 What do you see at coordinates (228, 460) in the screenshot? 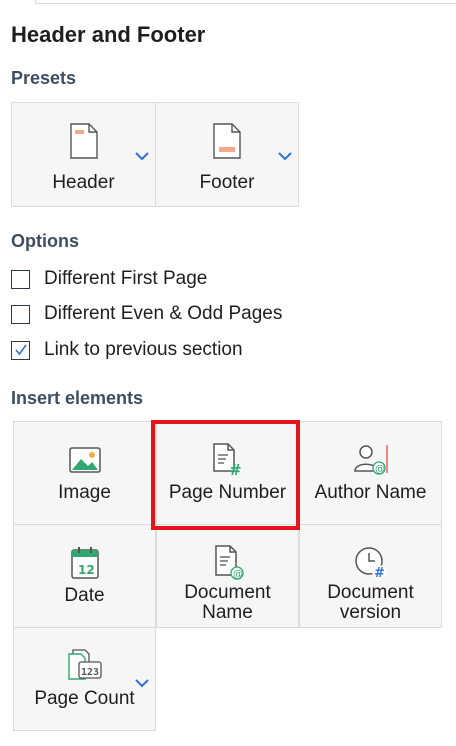
I see `page-number-icon: #` at bounding box center [228, 460].